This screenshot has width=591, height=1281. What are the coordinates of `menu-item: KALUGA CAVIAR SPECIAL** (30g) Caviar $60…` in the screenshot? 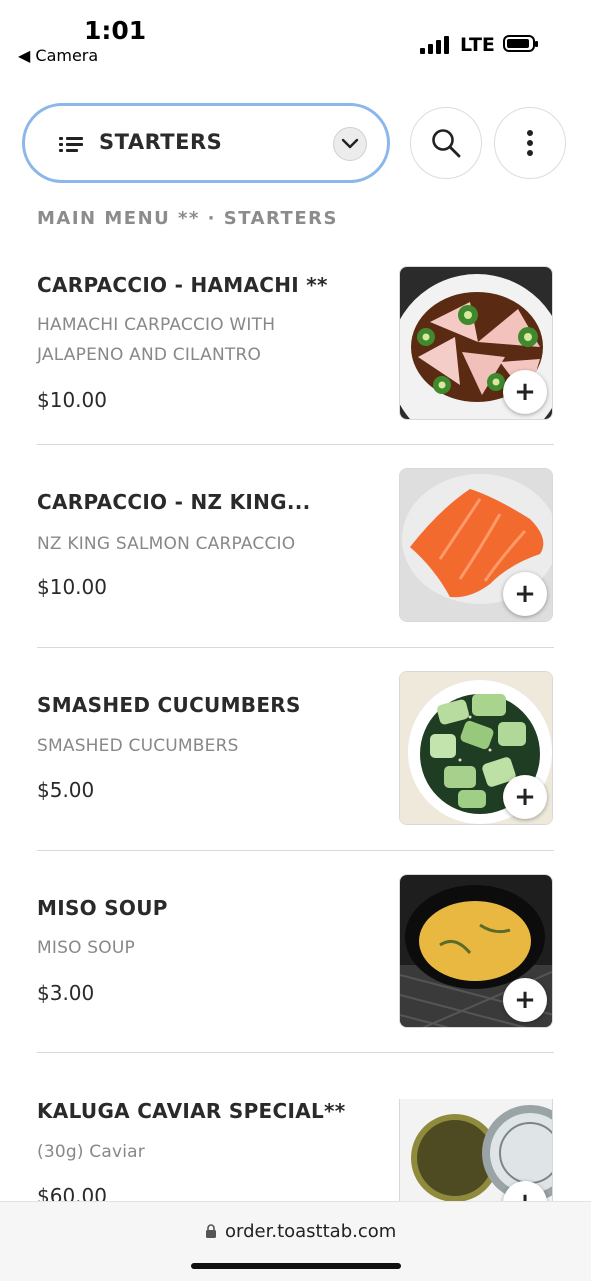 It's located at (295, 1150).